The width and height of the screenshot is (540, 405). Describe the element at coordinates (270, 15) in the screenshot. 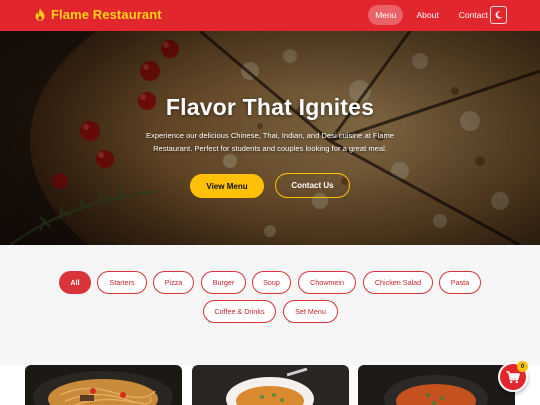

I see `site-header: Flame Restaurant Menu About Contact` at that location.